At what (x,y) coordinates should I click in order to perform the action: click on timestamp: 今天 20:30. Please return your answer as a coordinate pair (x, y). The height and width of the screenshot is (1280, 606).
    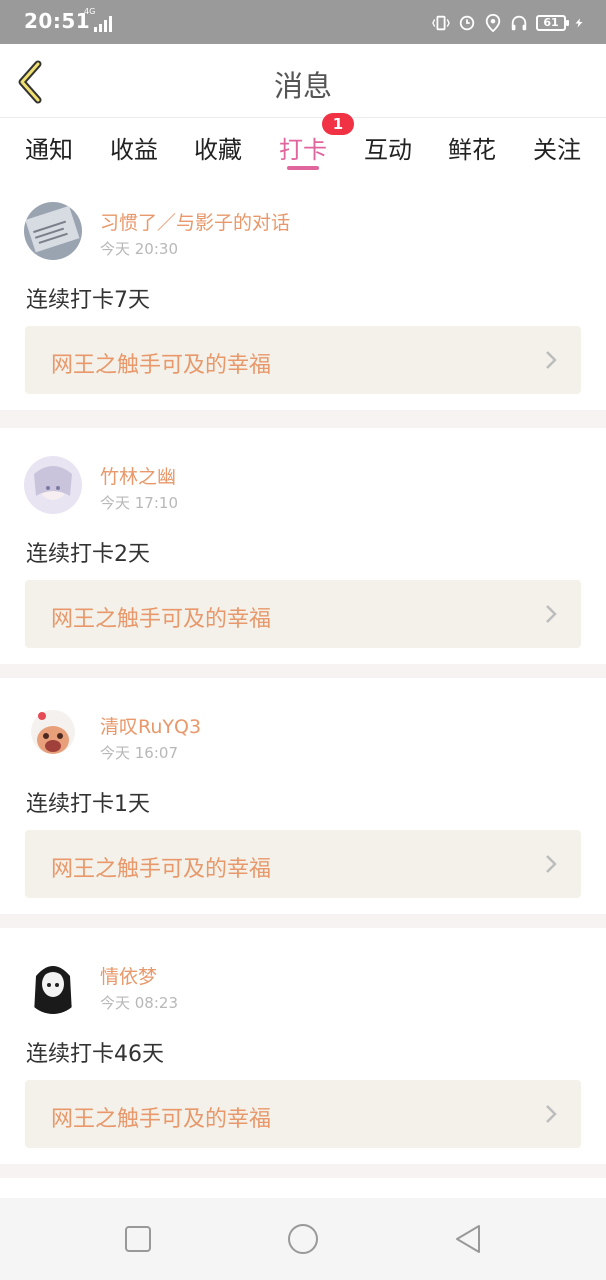
    Looking at the image, I should click on (139, 249).